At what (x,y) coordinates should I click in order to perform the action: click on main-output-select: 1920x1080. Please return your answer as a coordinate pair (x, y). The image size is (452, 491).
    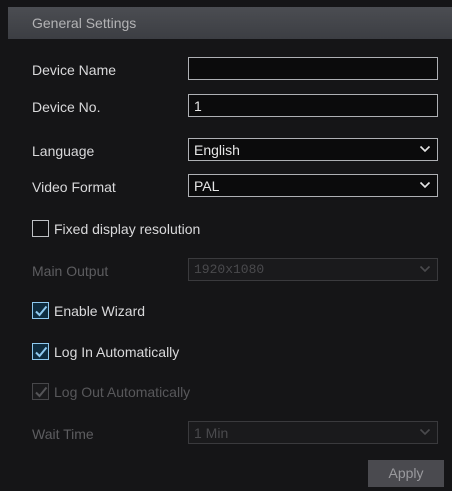
    Looking at the image, I should click on (313, 269).